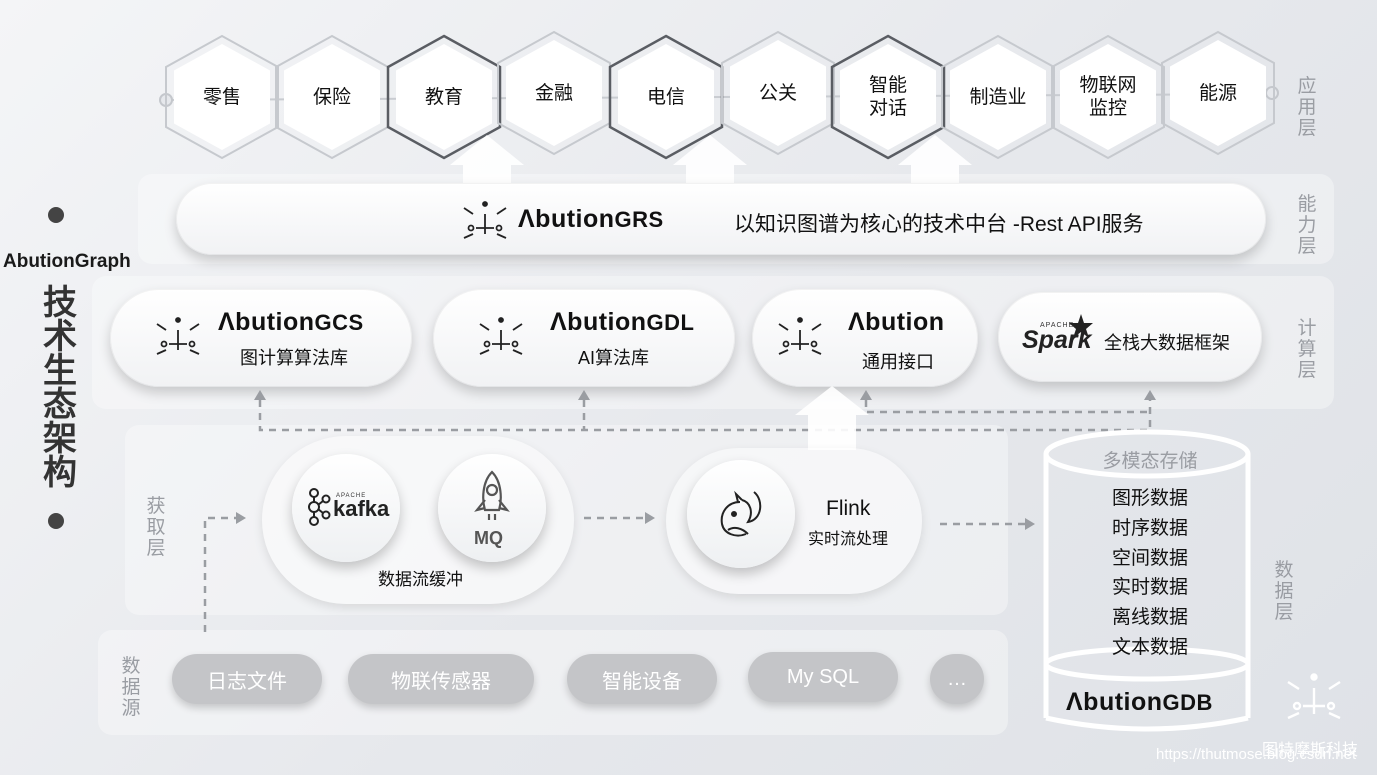  I want to click on storage-item: 时序数据, so click(1149, 528).